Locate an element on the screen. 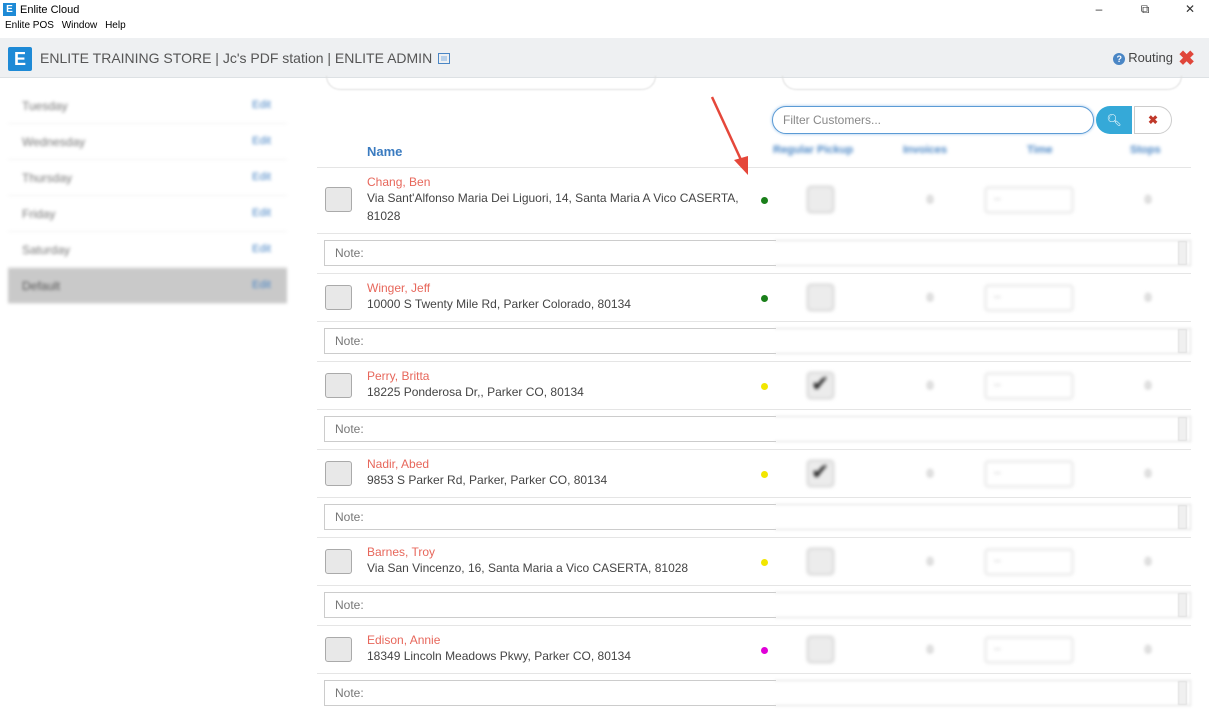 This screenshot has height=713, width=1209. app-icon: E is located at coordinates (9, 9).